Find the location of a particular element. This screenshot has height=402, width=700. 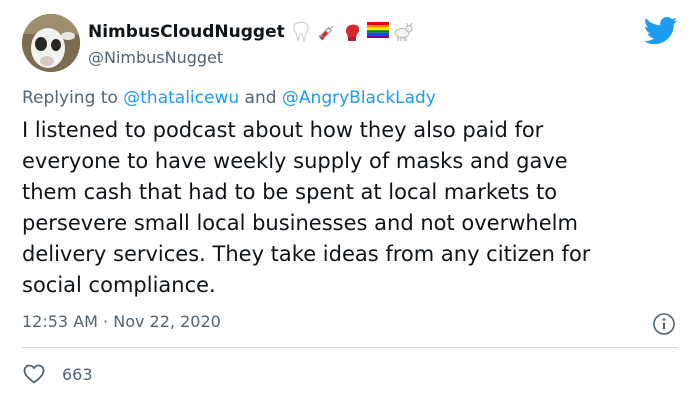

replying-conjunction: and is located at coordinates (260, 98).